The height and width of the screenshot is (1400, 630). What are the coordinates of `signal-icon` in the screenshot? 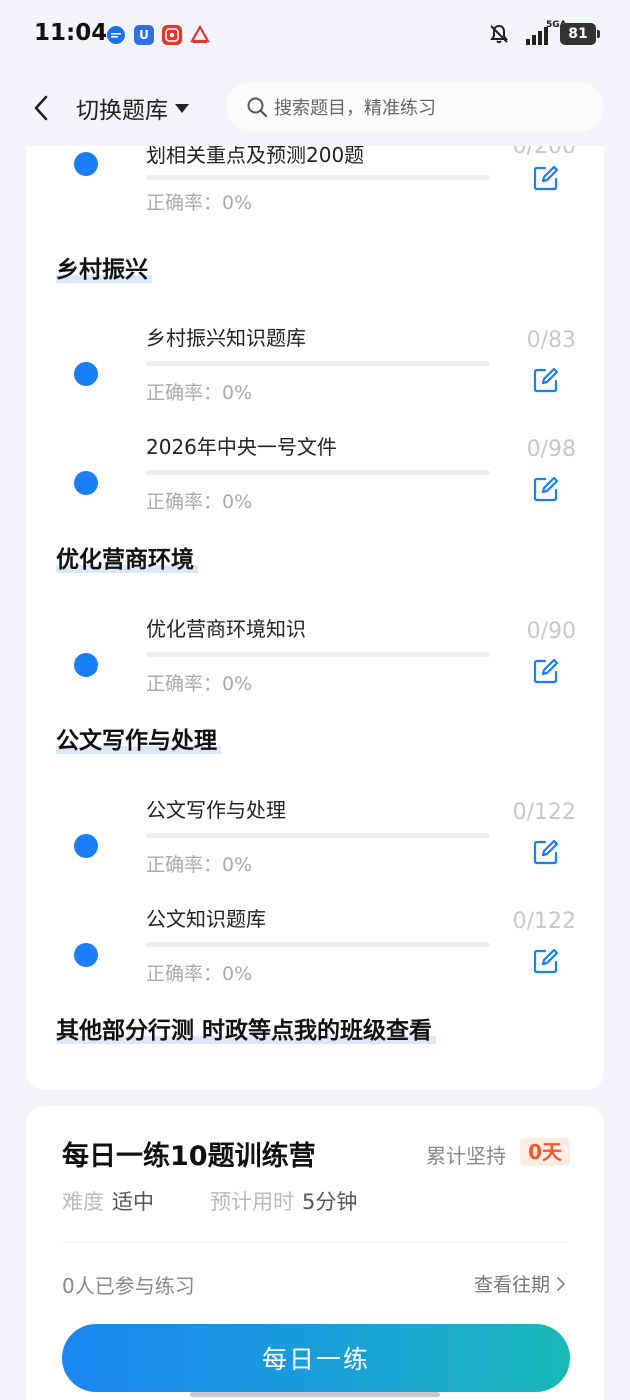 It's located at (537, 36).